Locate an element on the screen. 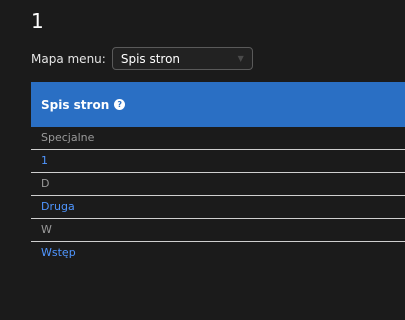 This screenshot has height=320, width=405. map-menu-select: Spis stron ▼ is located at coordinates (182, 58).